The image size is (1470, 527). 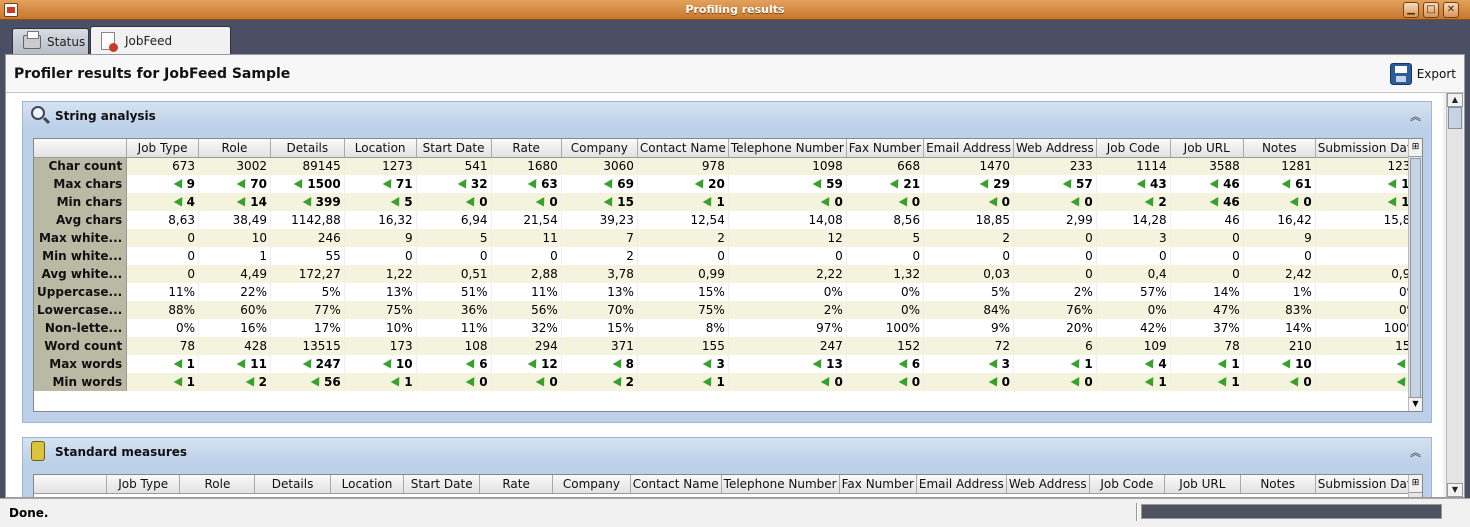 What do you see at coordinates (599, 364) in the screenshot?
I see `table-cell: 8` at bounding box center [599, 364].